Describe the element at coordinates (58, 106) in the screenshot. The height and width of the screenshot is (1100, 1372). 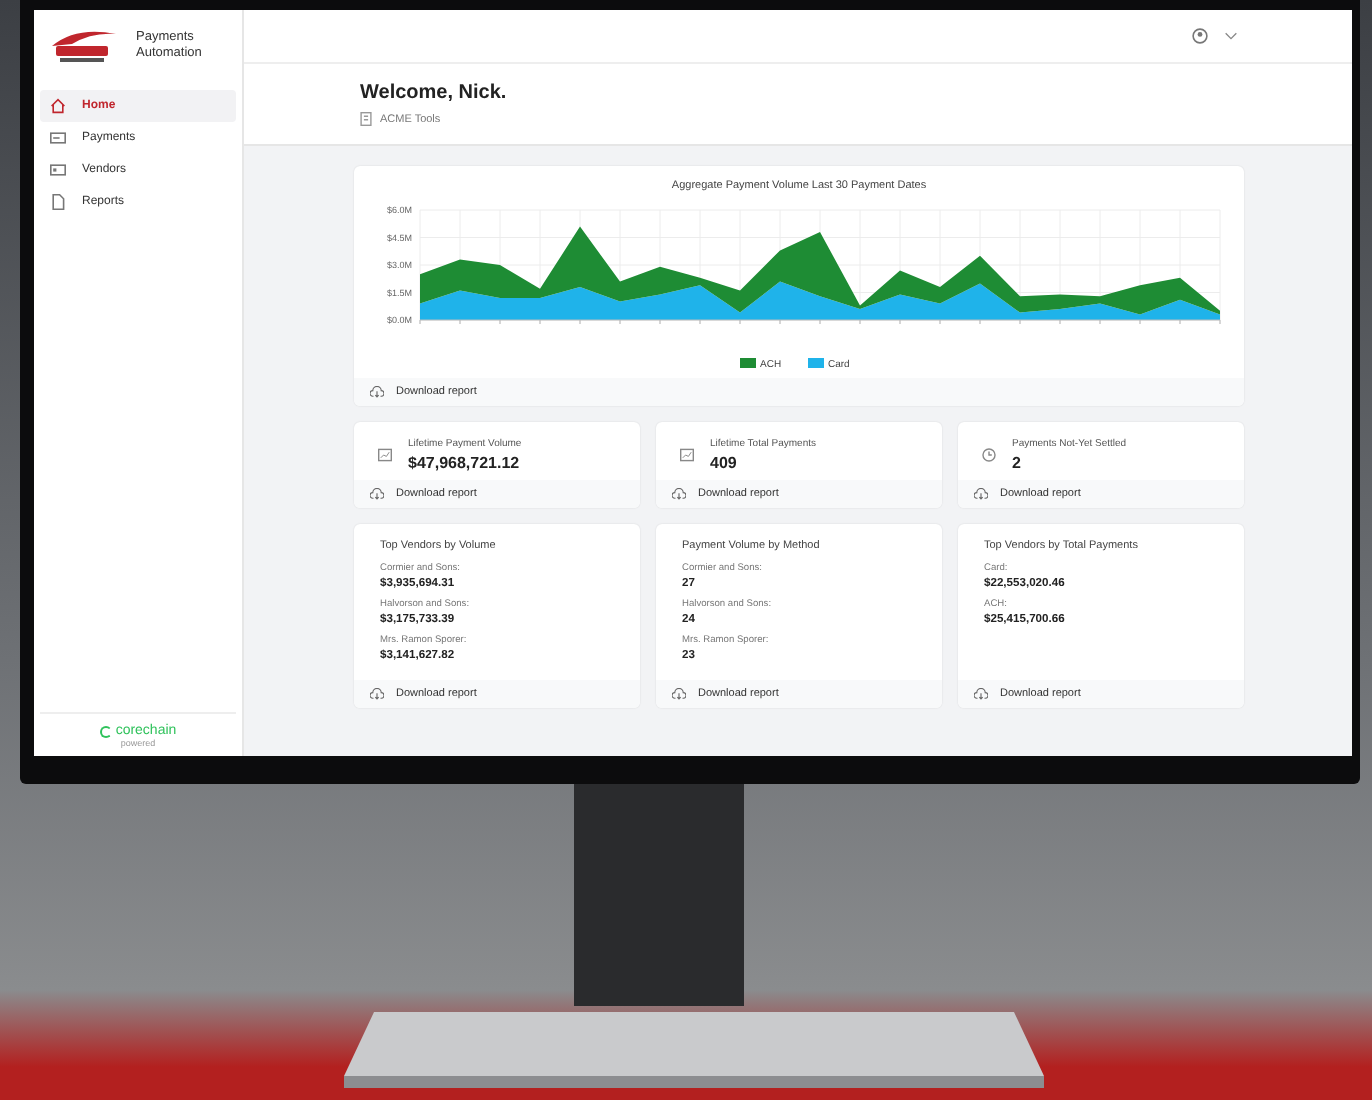
I see `home-icon` at that location.